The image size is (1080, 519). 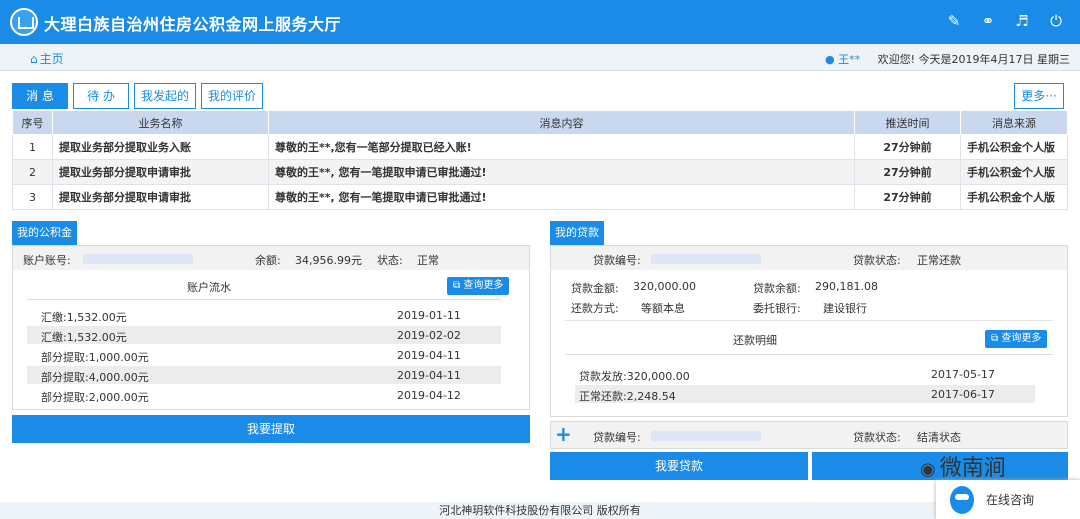 What do you see at coordinates (963, 468) in the screenshot?
I see `wechat-watermark: ◉ 微南涧` at bounding box center [963, 468].